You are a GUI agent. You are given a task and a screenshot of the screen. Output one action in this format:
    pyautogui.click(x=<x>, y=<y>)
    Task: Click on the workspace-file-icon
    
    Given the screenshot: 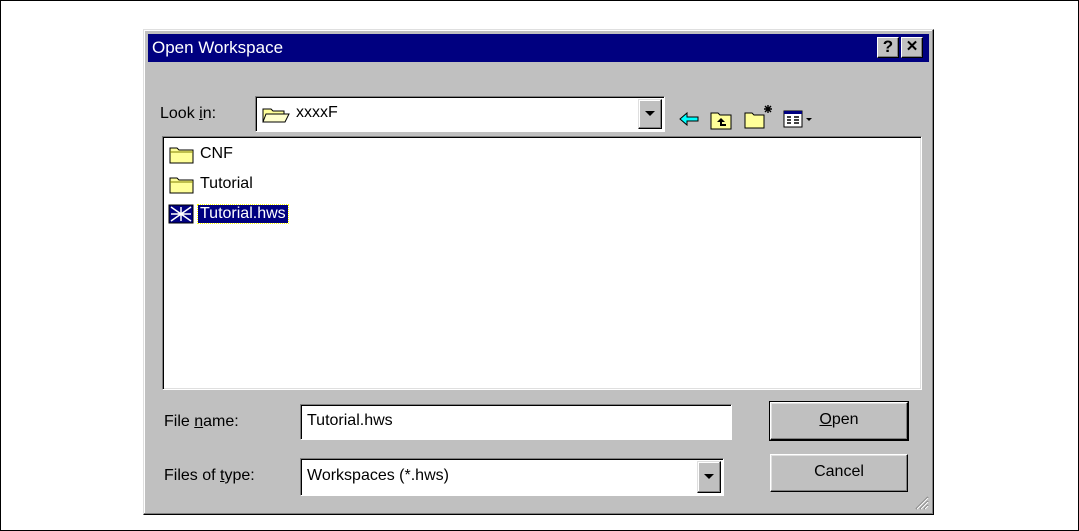 What is the action you would take?
    pyautogui.click(x=181, y=214)
    